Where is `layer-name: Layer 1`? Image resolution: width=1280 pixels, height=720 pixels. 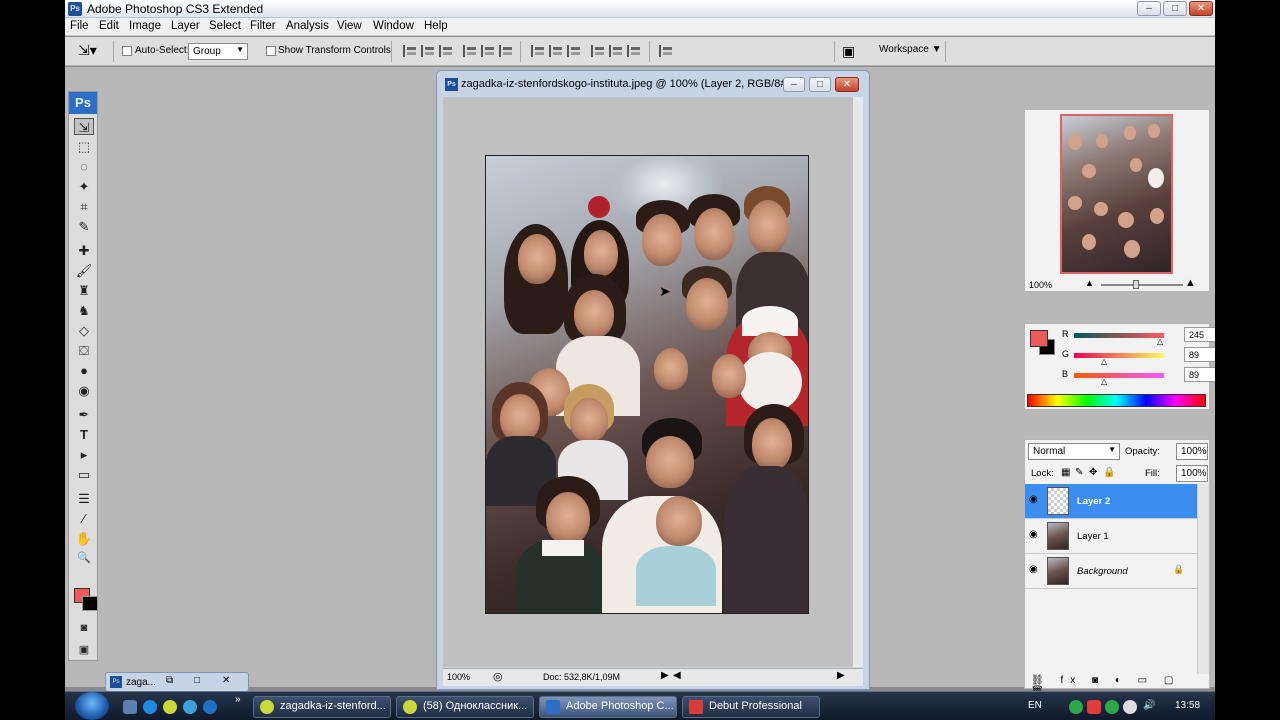
layer-name: Layer 1 is located at coordinates (1093, 536).